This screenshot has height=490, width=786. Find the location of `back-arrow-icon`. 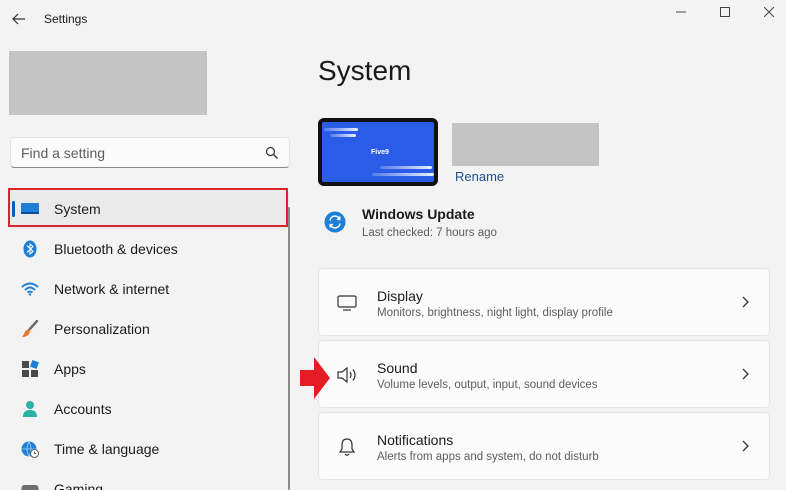

back-arrow-icon is located at coordinates (18, 19).